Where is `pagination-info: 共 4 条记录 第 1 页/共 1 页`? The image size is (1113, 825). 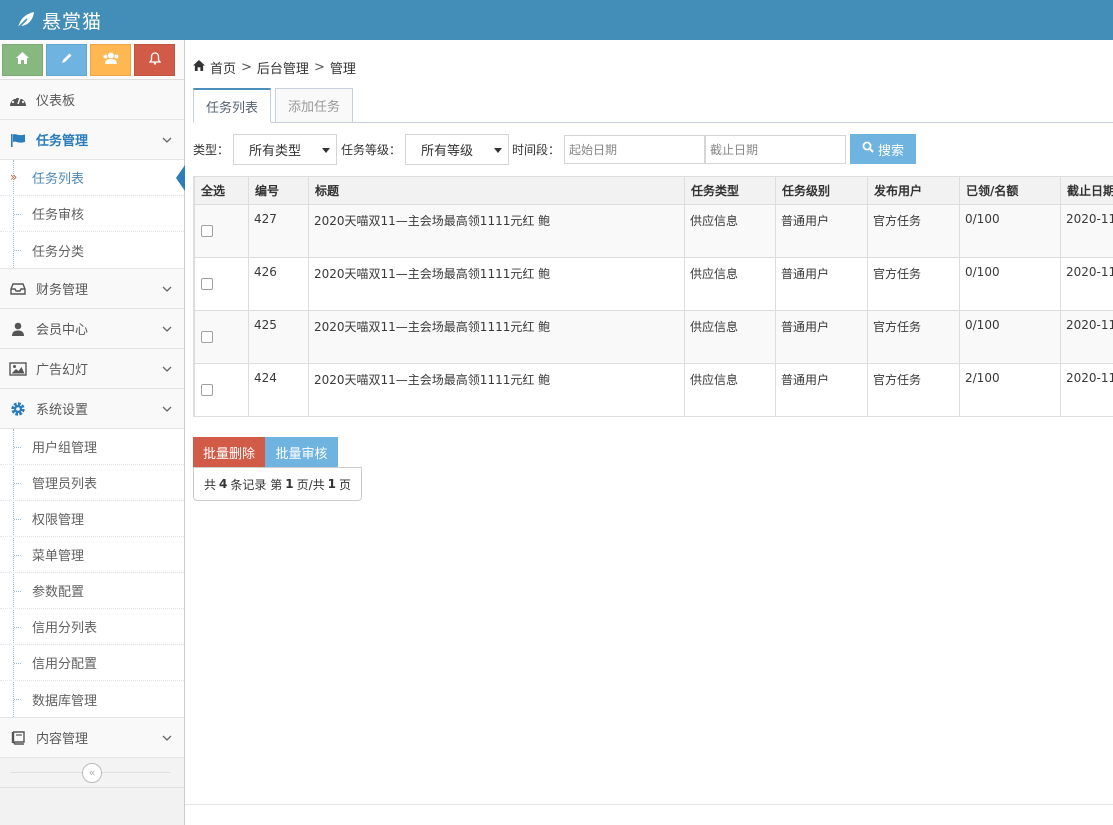 pagination-info: 共 4 条记录 第 1 页/共 1 页 is located at coordinates (277, 484).